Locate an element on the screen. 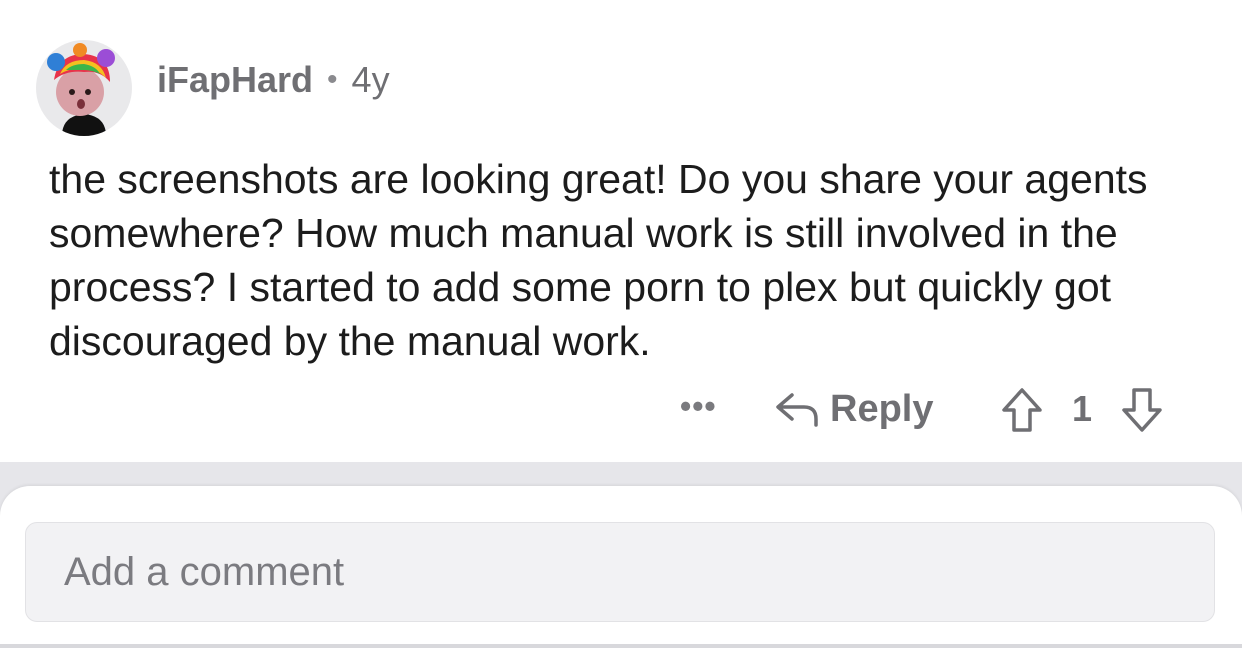 The width and height of the screenshot is (1242, 648). comment-actions: ••• Reply 1 is located at coordinates (930, 409).